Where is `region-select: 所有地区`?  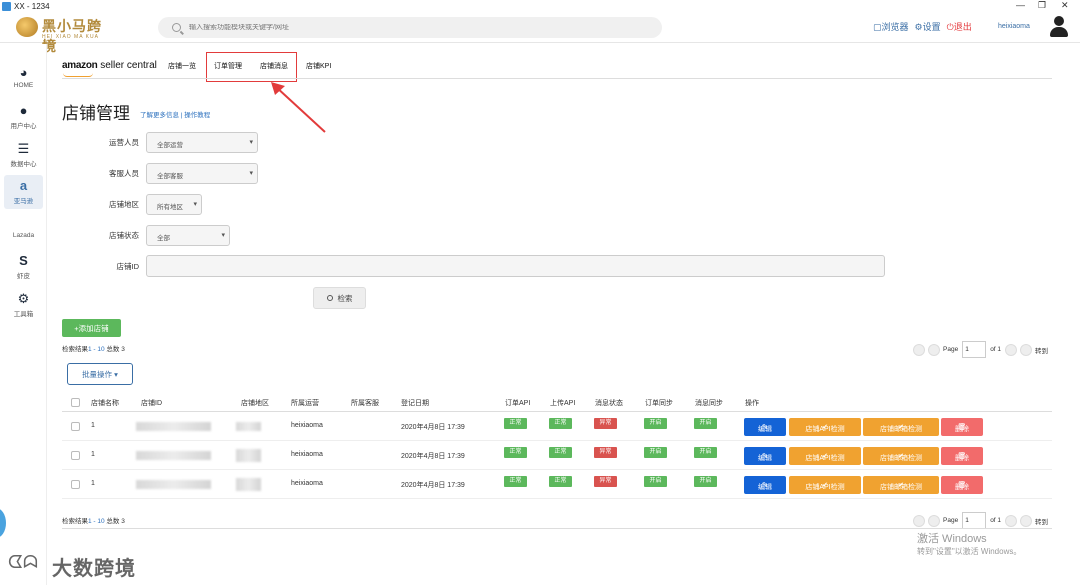 region-select: 所有地区 is located at coordinates (174, 204).